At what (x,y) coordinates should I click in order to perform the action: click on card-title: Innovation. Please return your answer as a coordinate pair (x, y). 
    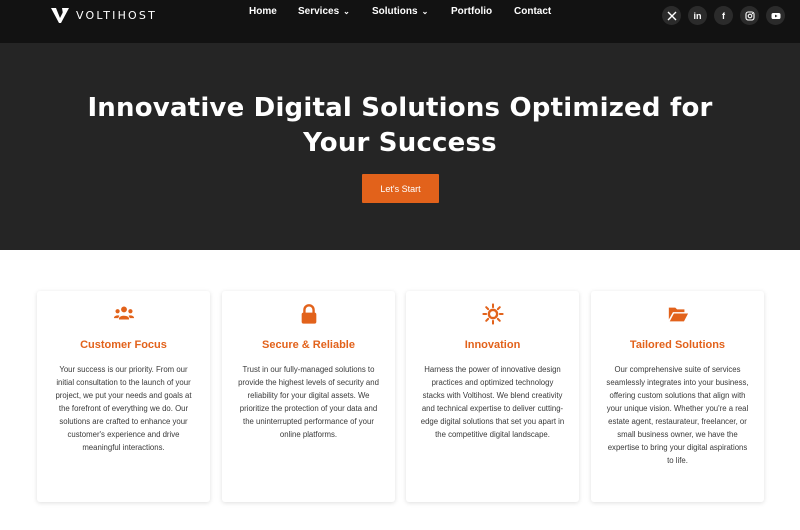
    Looking at the image, I should click on (492, 345).